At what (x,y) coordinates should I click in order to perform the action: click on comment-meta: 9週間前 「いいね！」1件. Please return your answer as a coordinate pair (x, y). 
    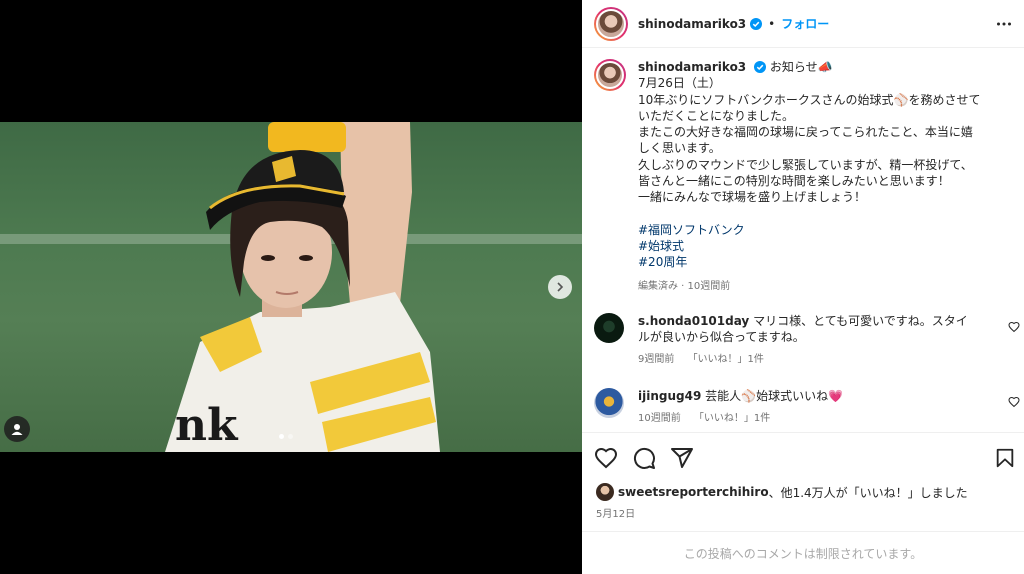
    Looking at the image, I should click on (808, 360).